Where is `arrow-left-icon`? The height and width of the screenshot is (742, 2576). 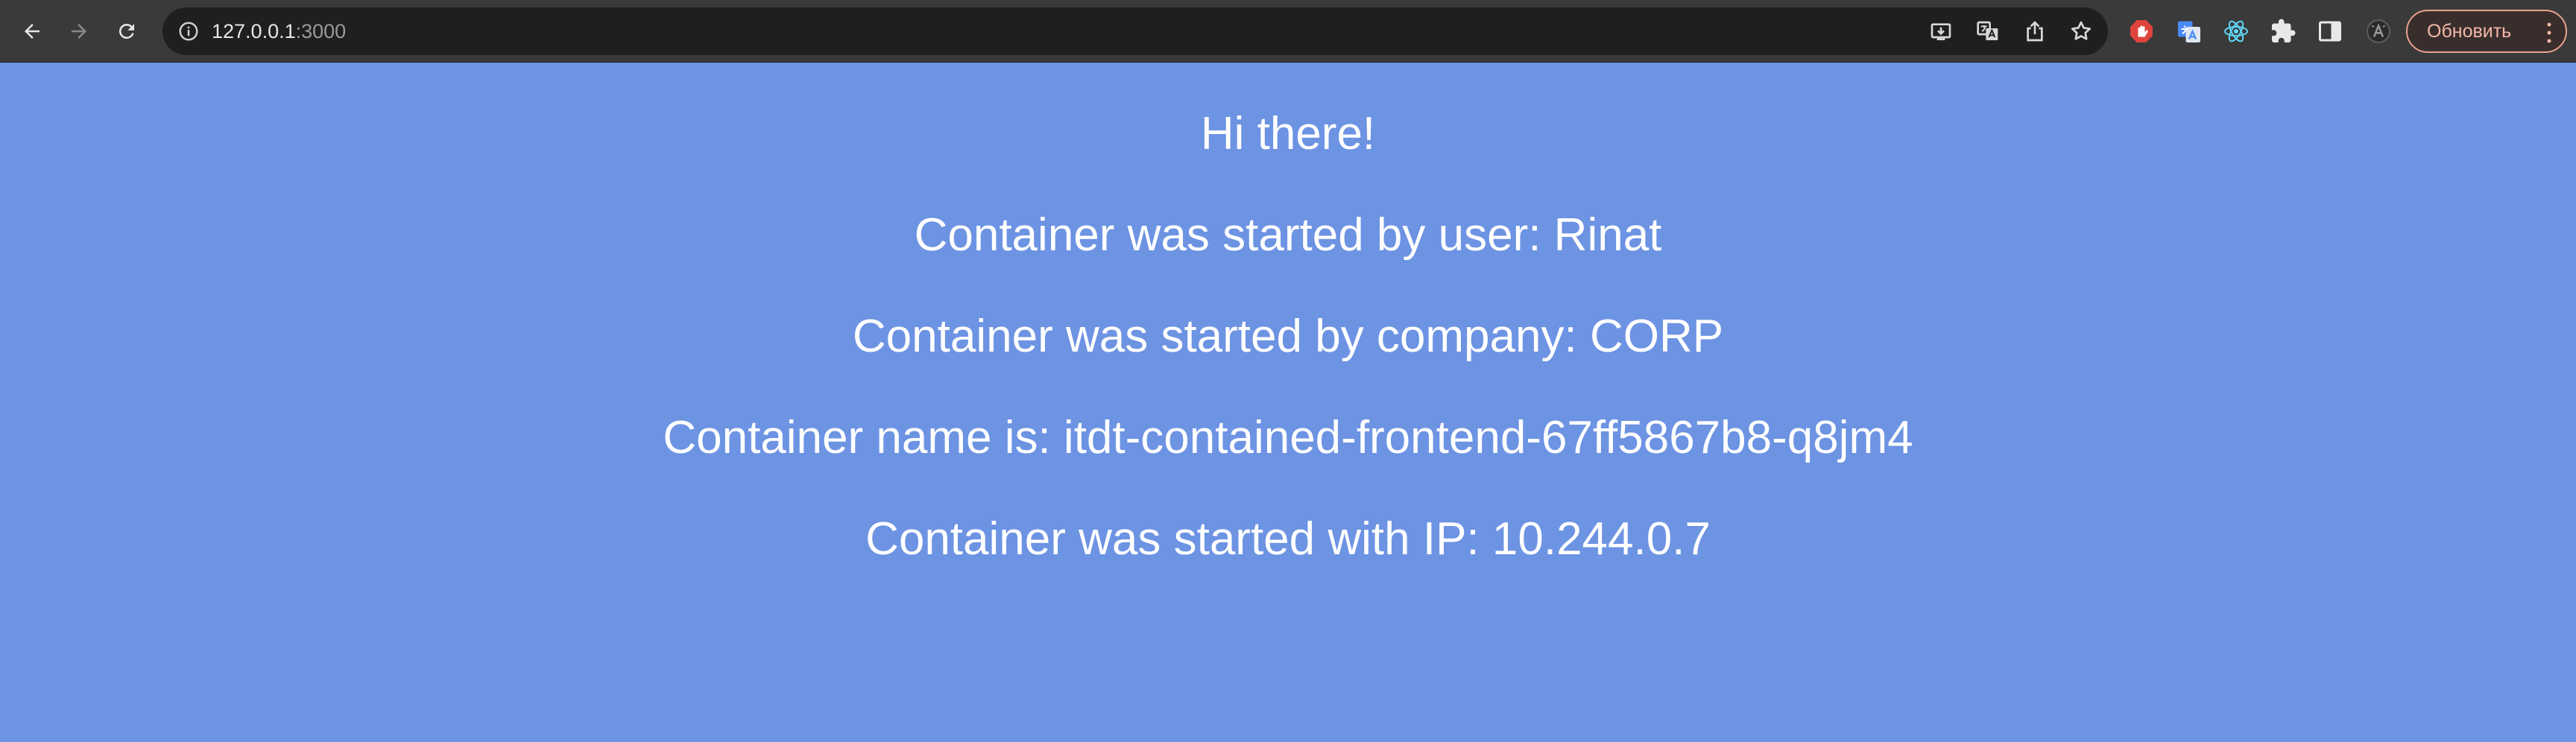
arrow-left-icon is located at coordinates (33, 32).